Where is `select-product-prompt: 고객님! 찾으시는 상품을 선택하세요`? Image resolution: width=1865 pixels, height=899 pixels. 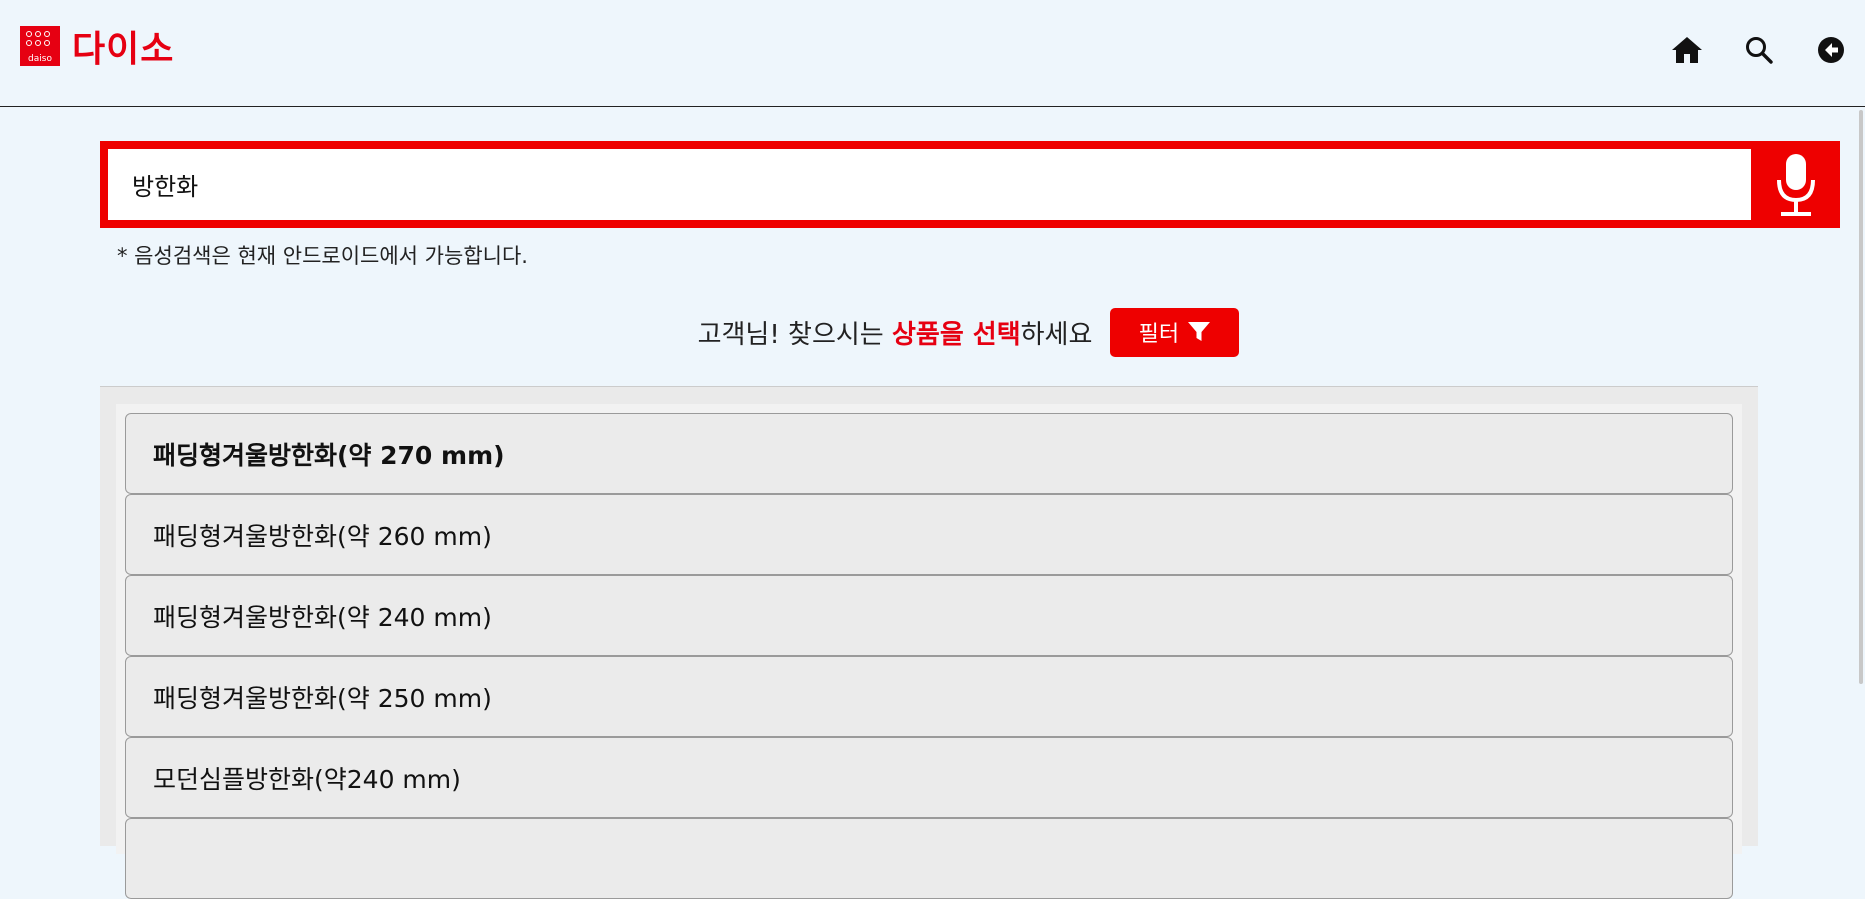
select-product-prompt: 고객님! 찾으시는 상품을 선택하세요 is located at coordinates (895, 334).